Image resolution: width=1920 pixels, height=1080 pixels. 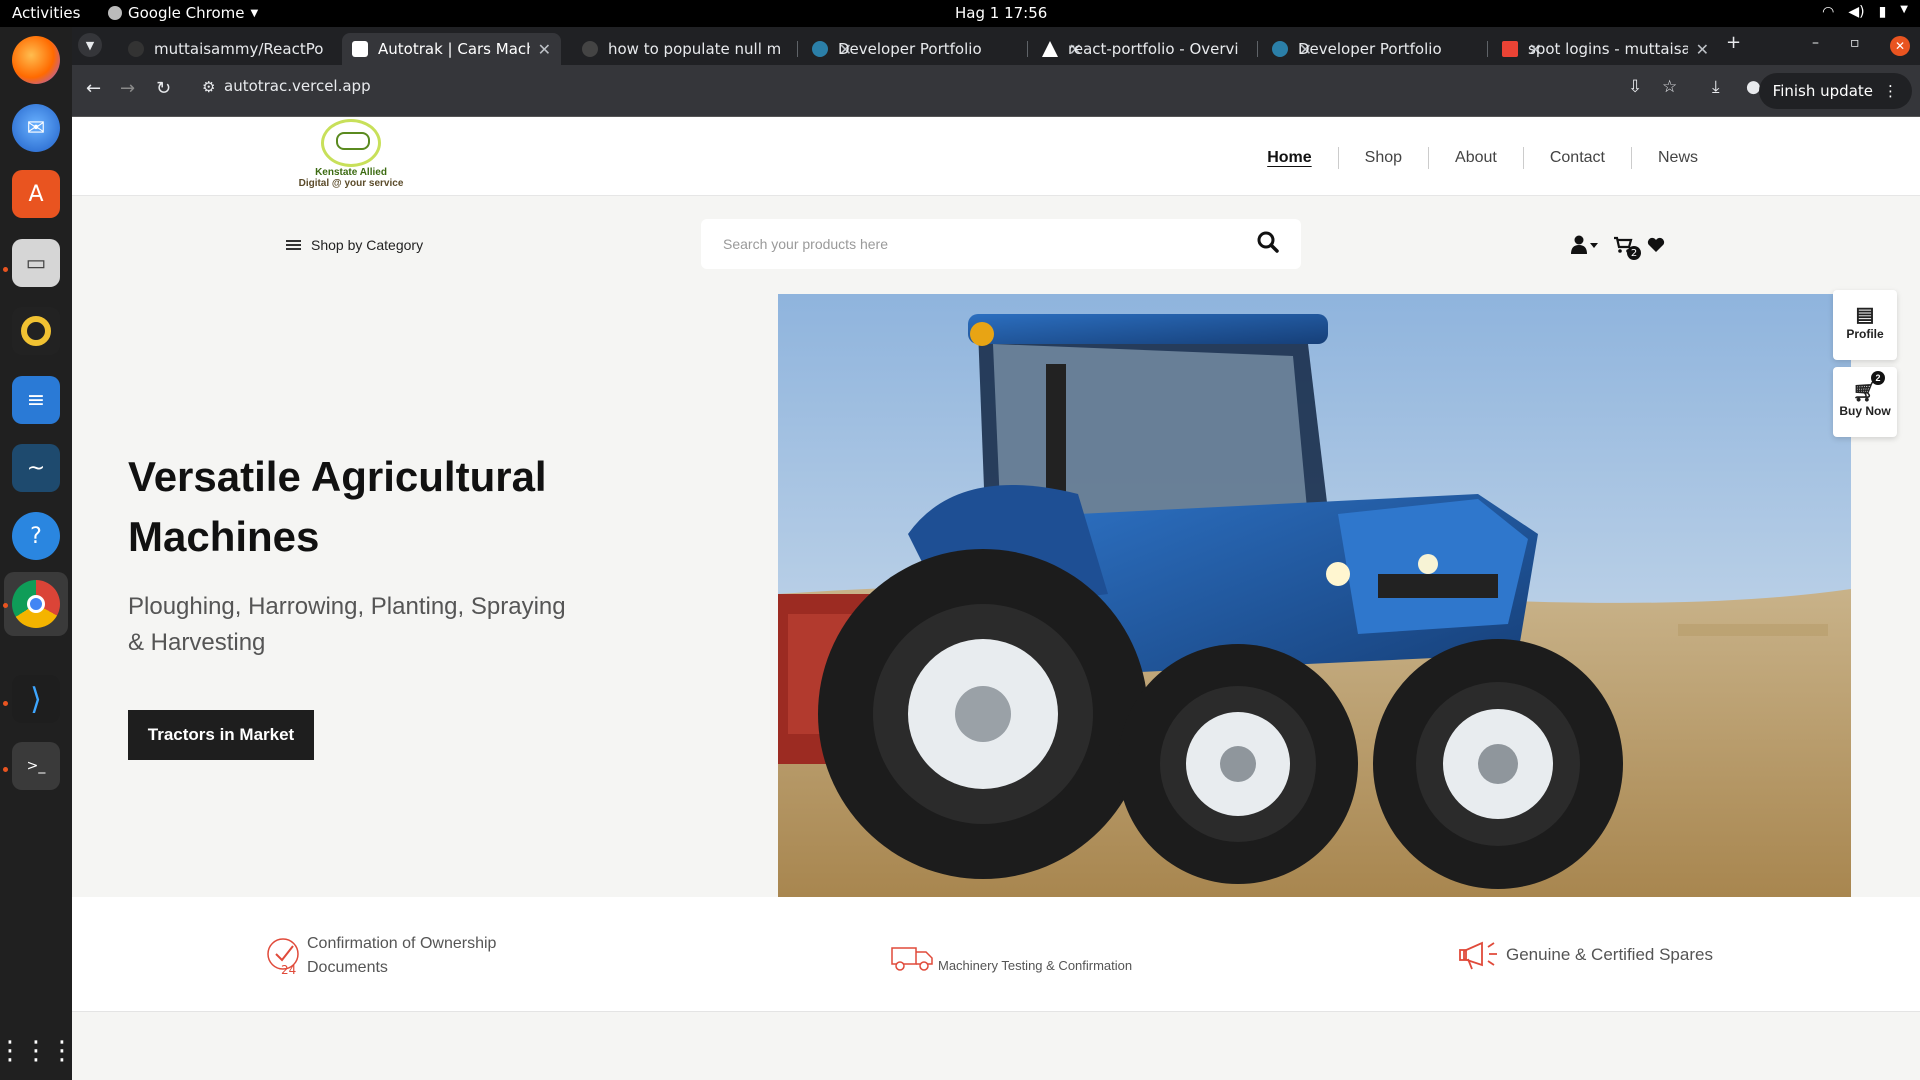 What do you see at coordinates (983, 244) in the screenshot?
I see `search-input` at bounding box center [983, 244].